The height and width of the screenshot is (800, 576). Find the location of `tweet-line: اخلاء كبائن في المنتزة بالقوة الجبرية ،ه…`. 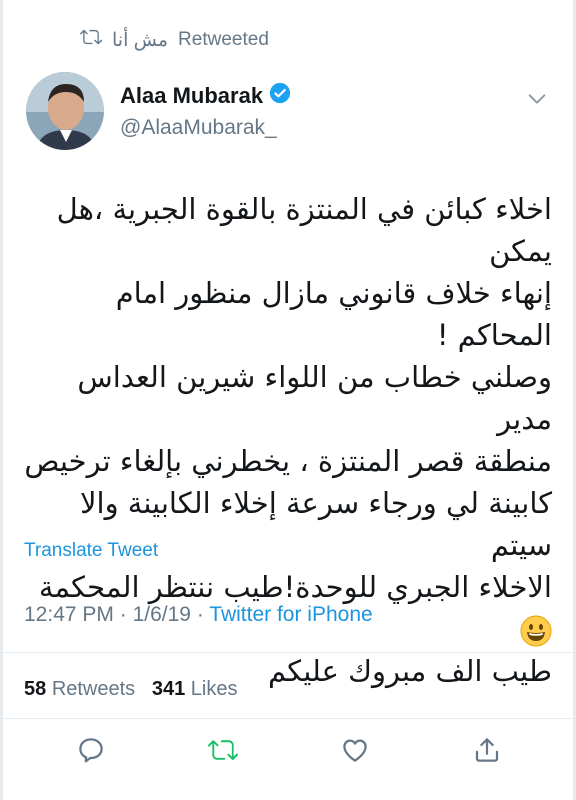

tweet-line: اخلاء كبائن في المنتزة بالقوة الجبرية ،ه… is located at coordinates (304, 230).